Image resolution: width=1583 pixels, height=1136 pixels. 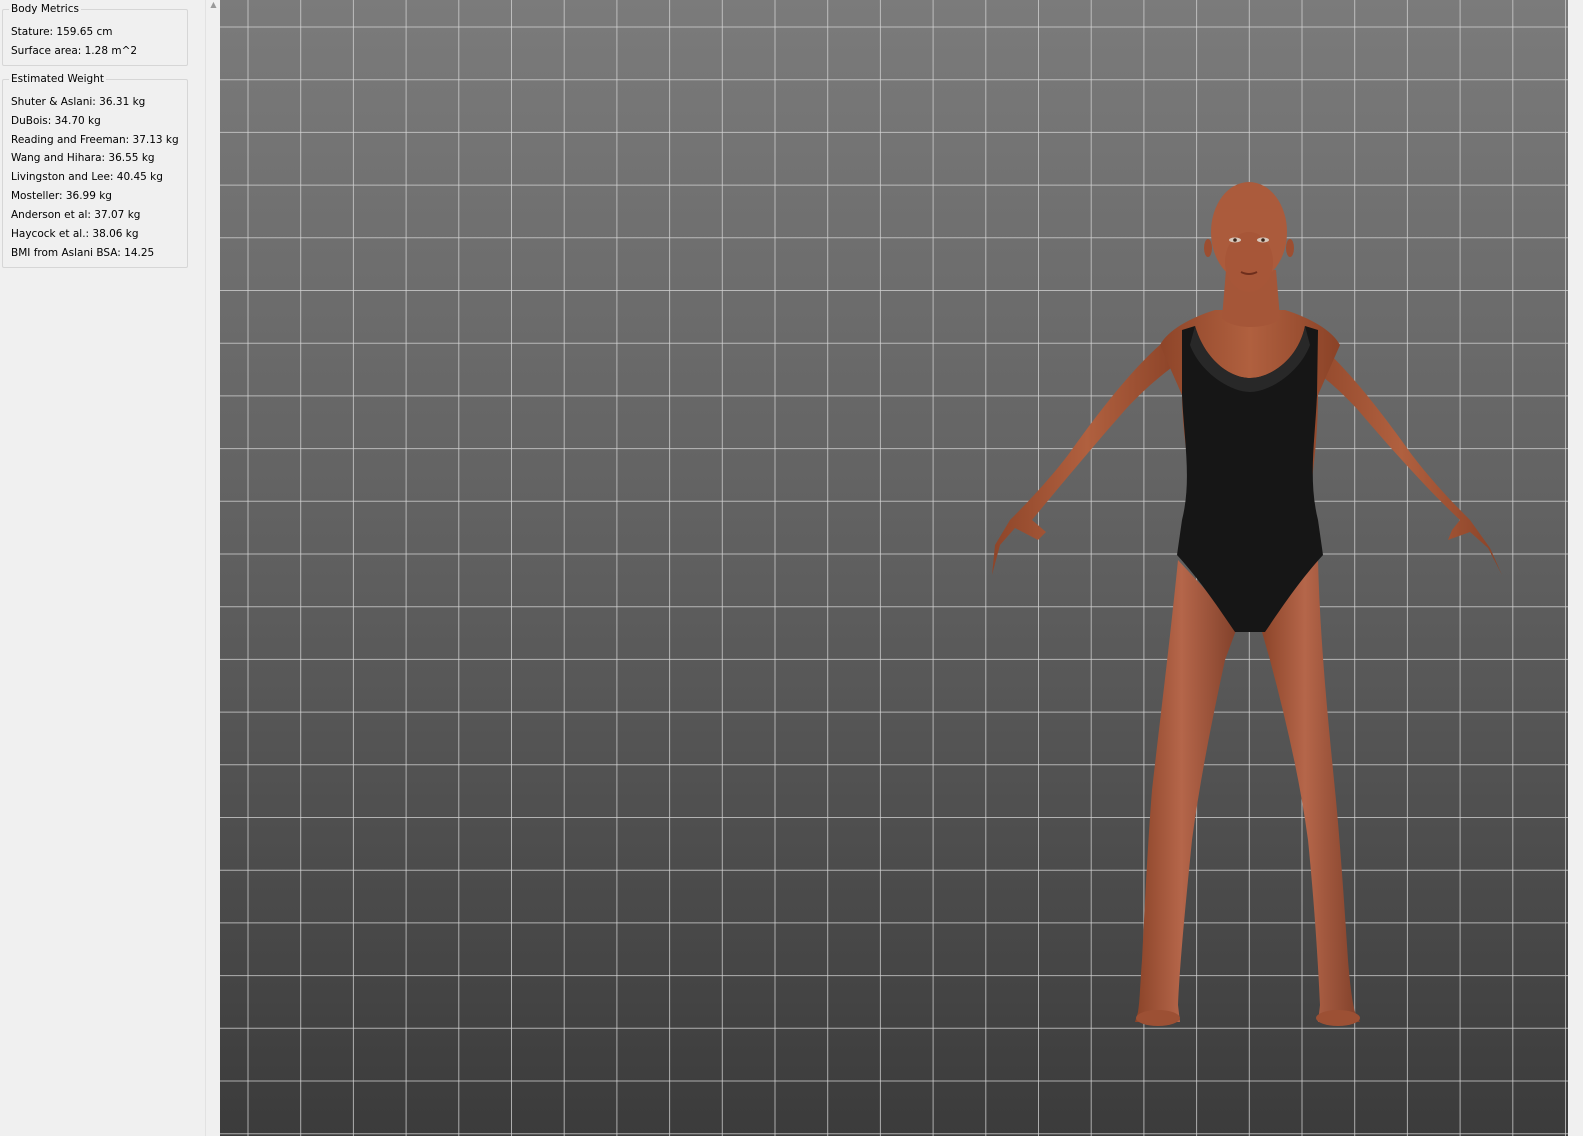 I want to click on weight-item: Anderson et al: 37.07 kg, so click(x=76, y=215).